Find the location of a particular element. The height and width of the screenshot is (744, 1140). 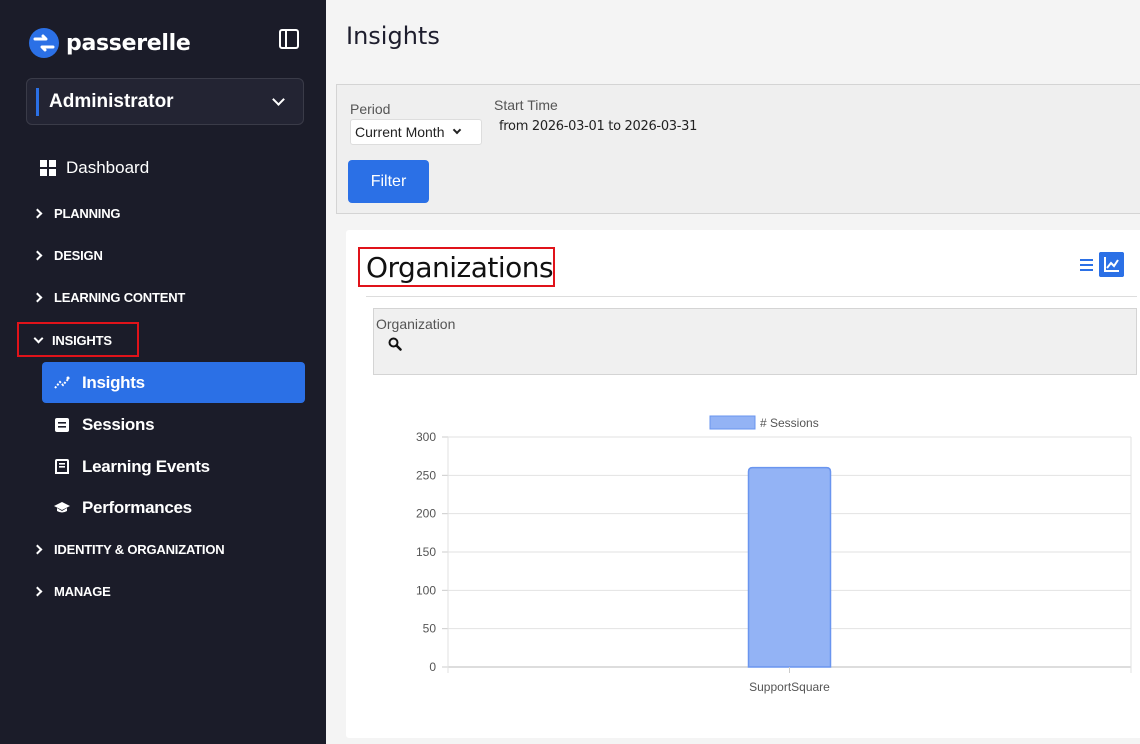

graduation-cap-icon is located at coordinates (62, 507).